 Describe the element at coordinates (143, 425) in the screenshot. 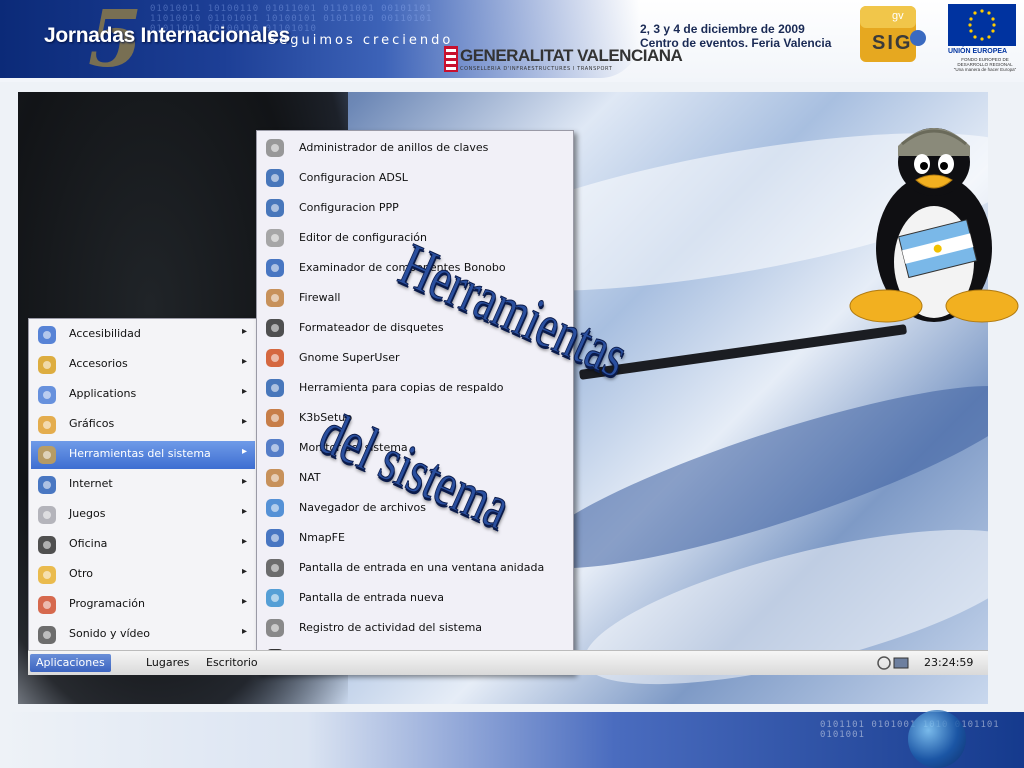

I see `apps-menu-item: Gráficos ▸` at that location.